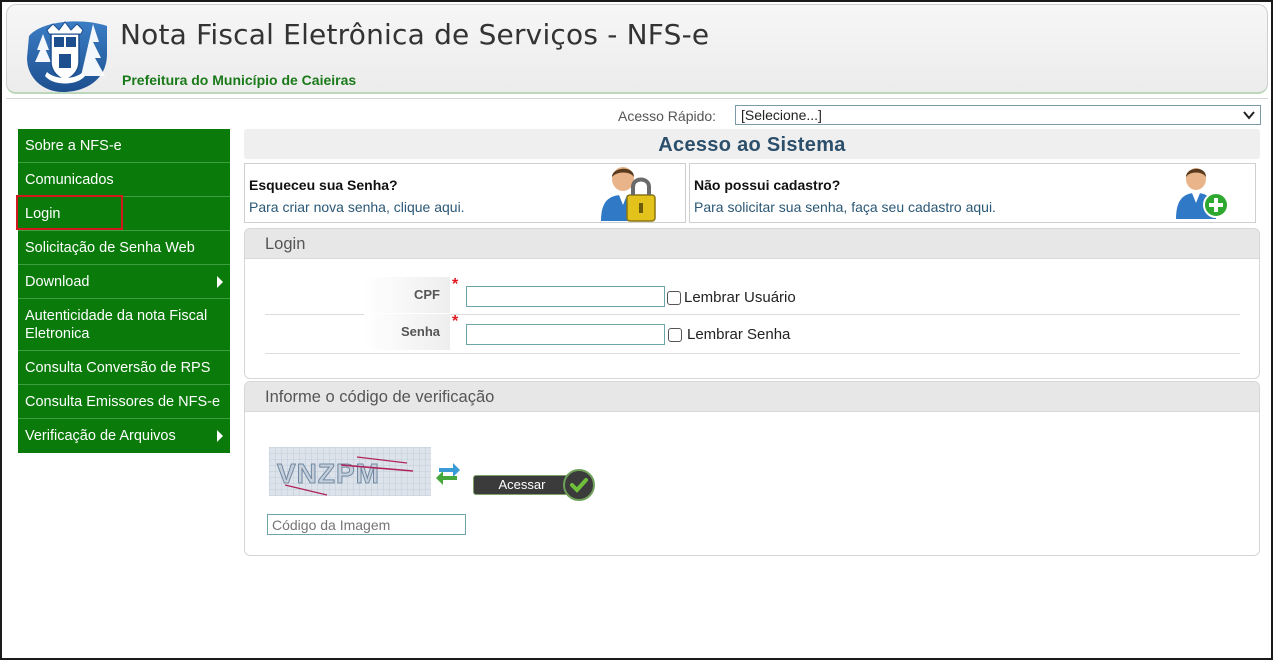 The height and width of the screenshot is (660, 1273). I want to click on municipality-subtitle: Prefeitura do Município de Caieiras, so click(239, 80).